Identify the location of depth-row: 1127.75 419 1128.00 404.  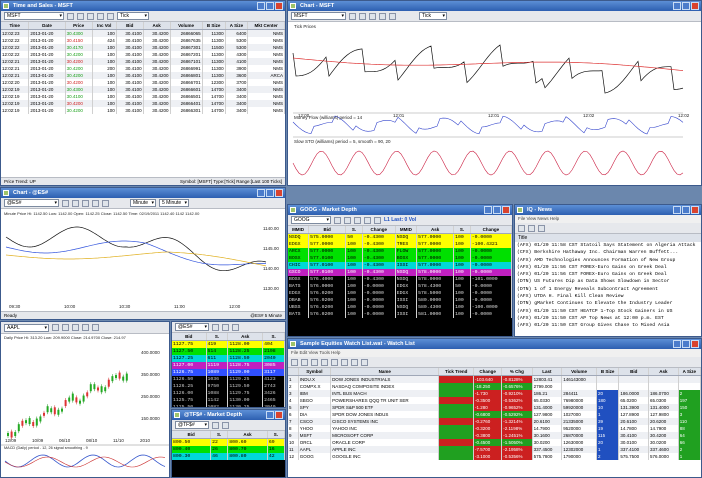
(228, 344).